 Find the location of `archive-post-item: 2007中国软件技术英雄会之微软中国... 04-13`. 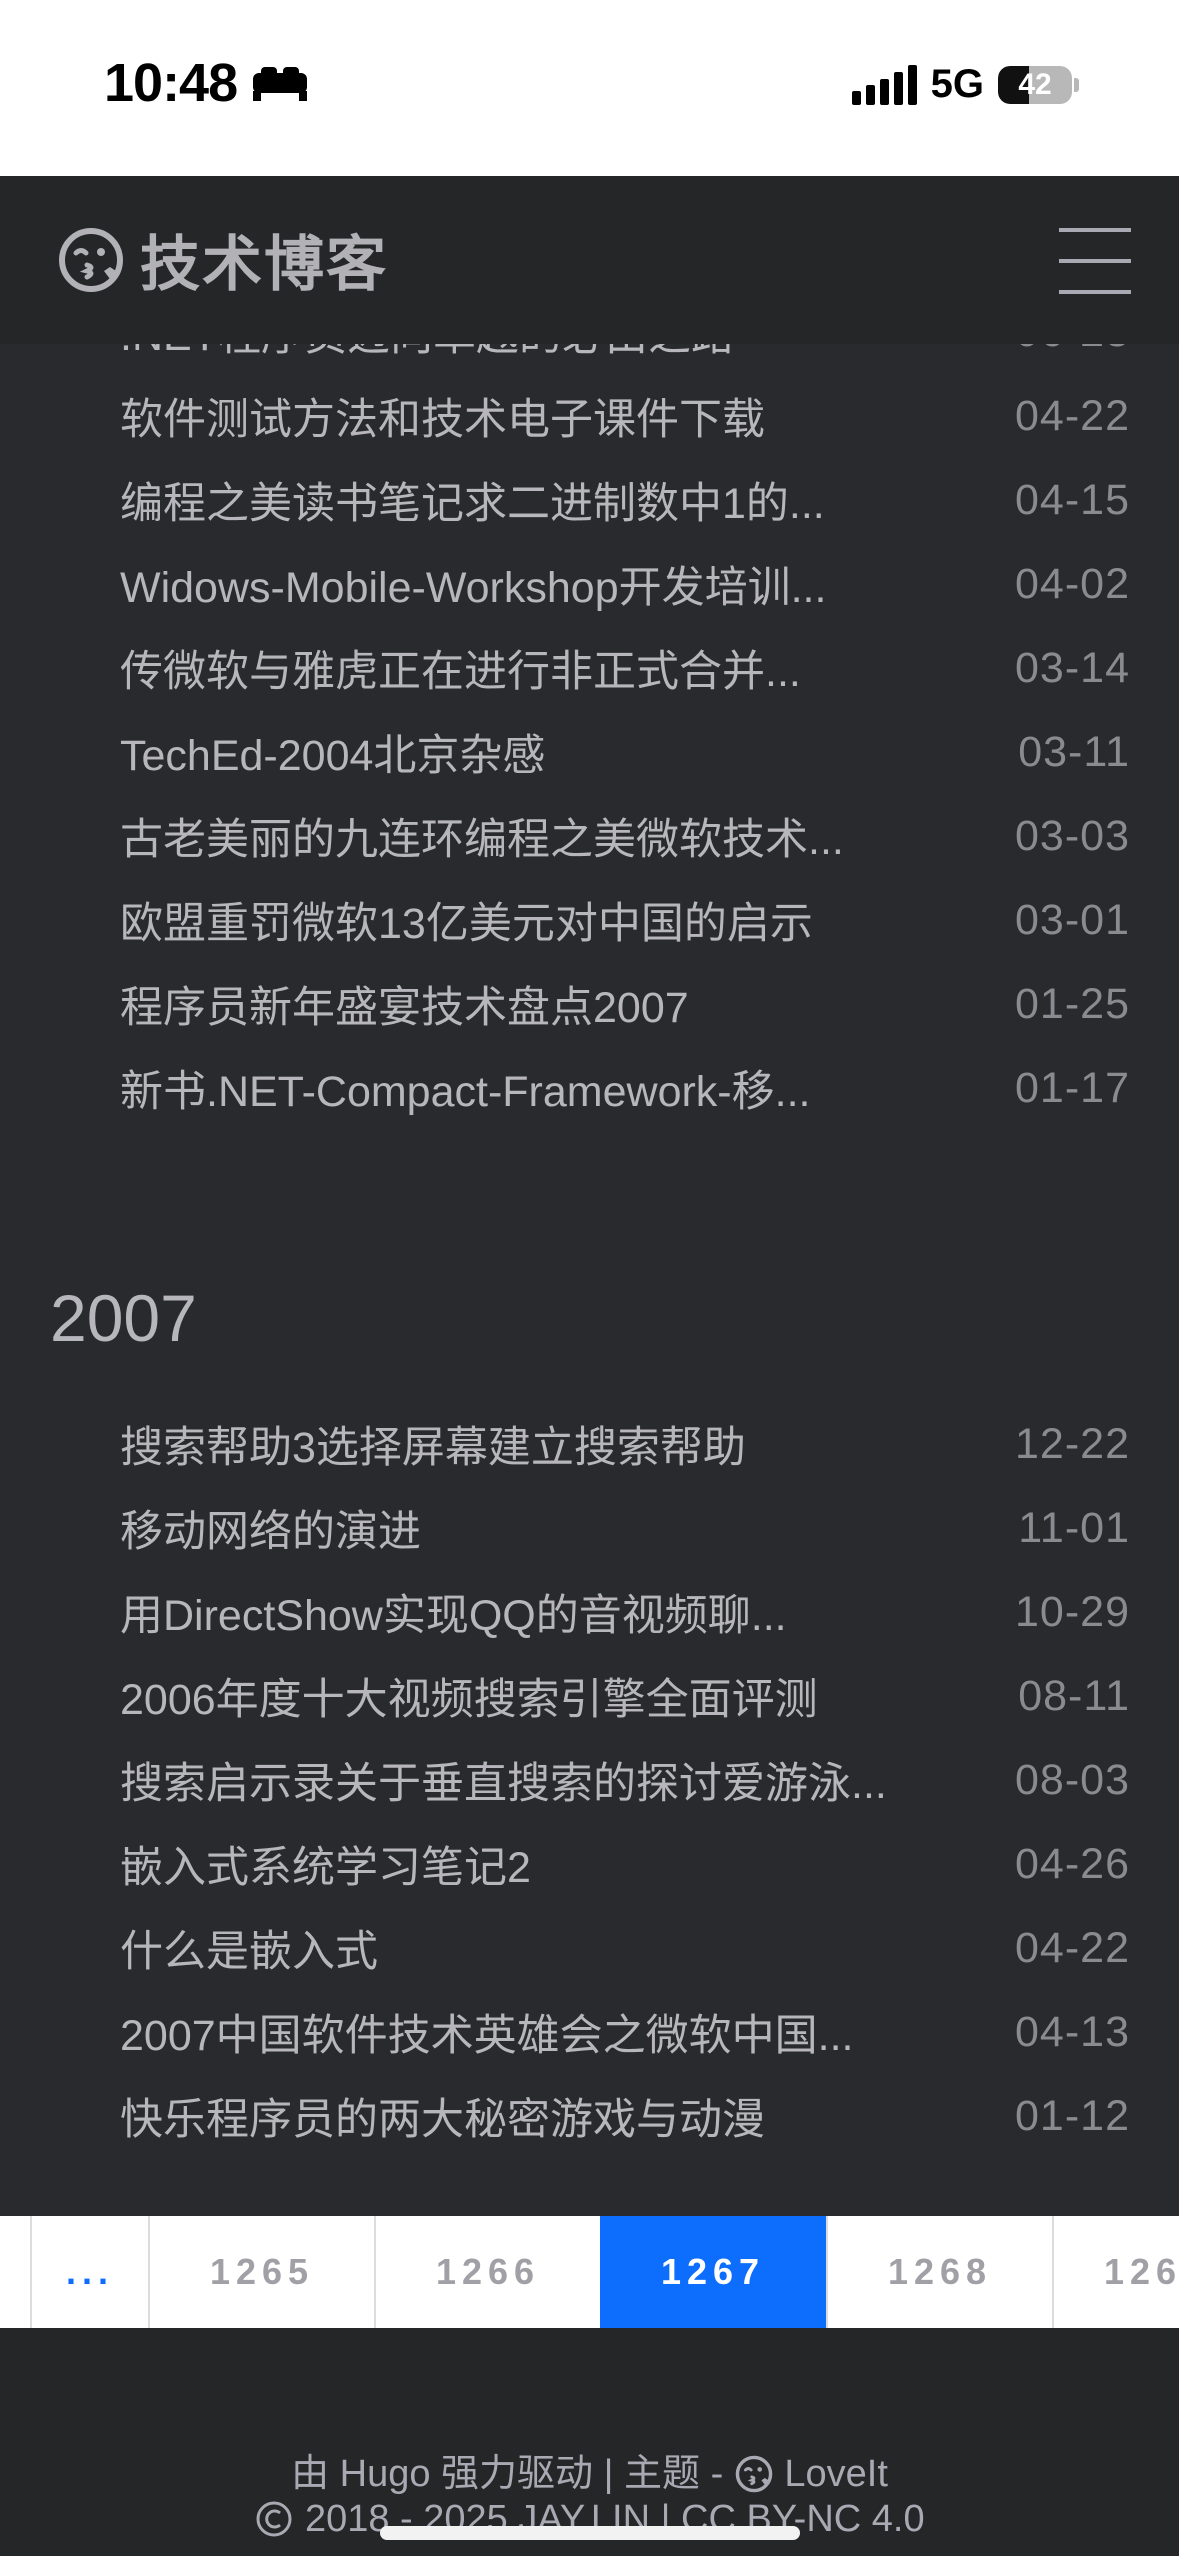

archive-post-item: 2007中国软件技术英雄会之微软中国... 04-13 is located at coordinates (625, 2032).